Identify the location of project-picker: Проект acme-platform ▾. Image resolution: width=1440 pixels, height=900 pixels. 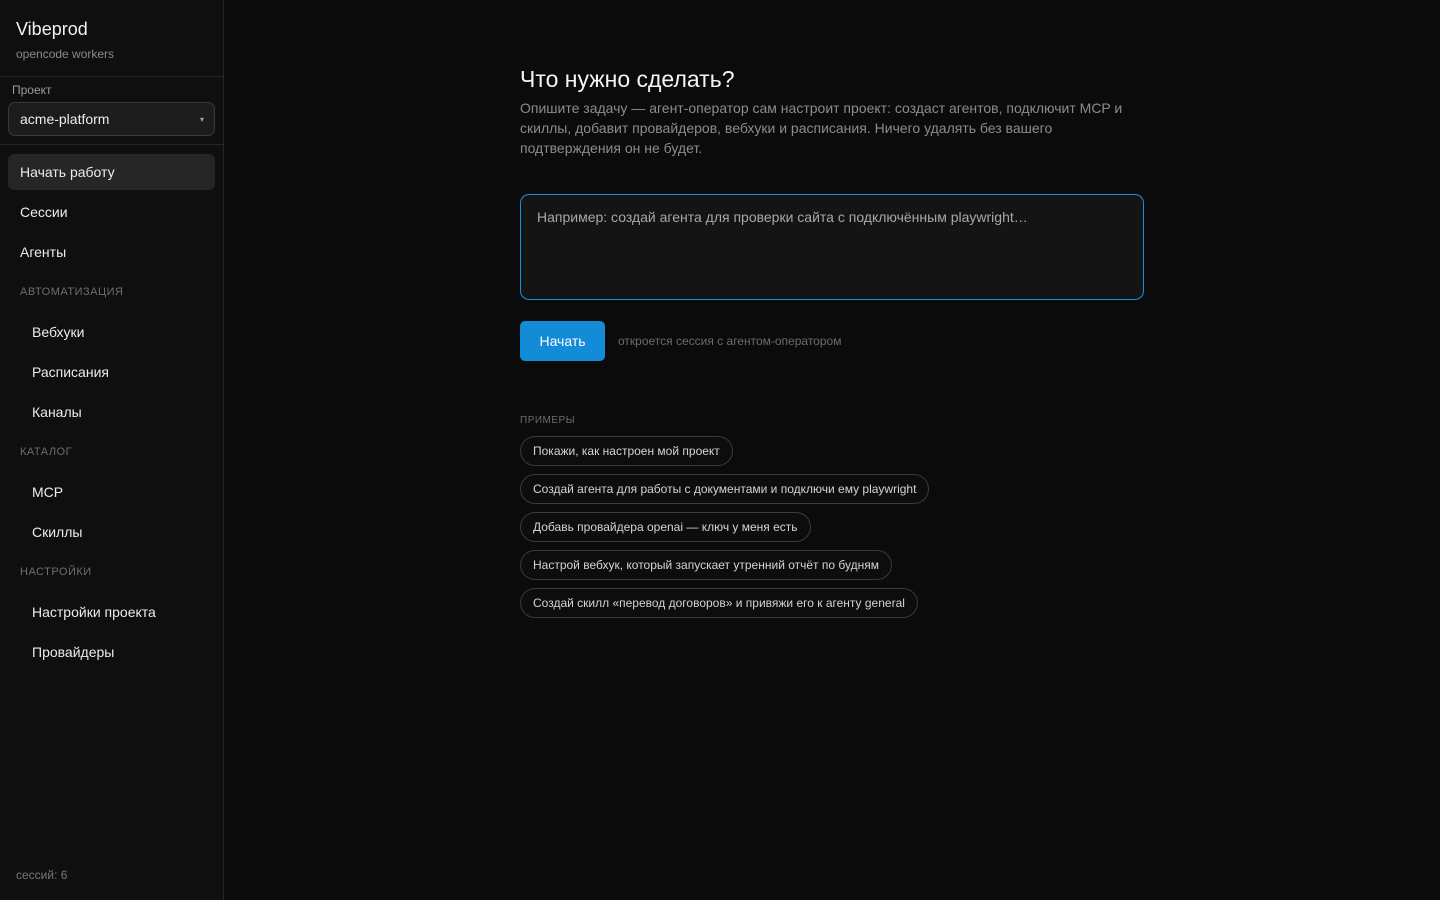
(111, 106).